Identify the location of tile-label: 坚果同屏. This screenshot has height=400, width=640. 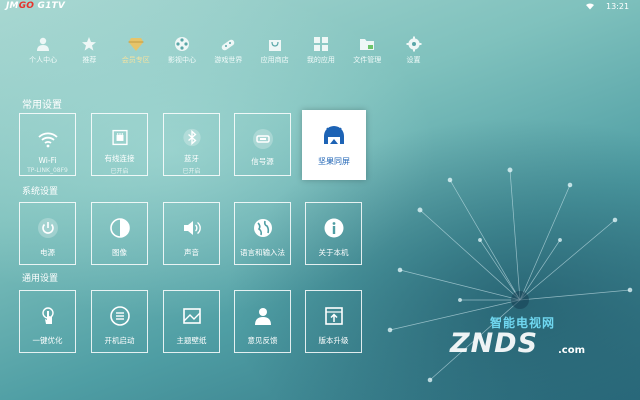
(334, 161).